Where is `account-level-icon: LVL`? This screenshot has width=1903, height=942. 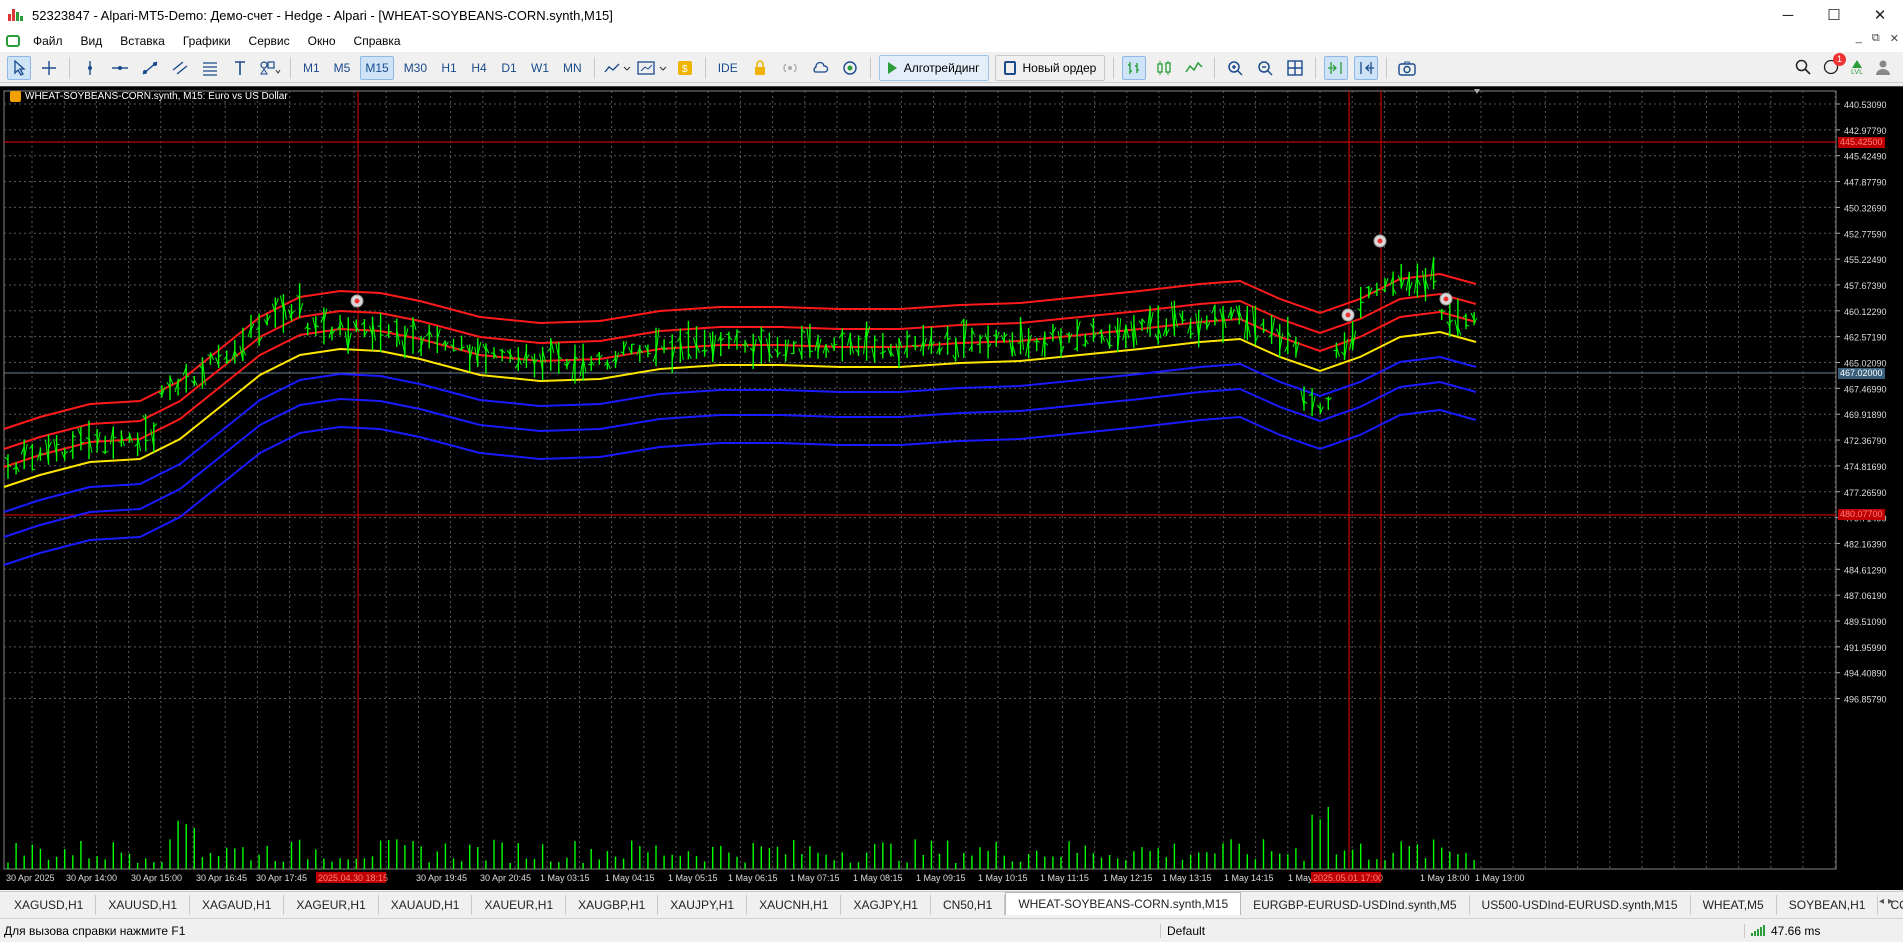 account-level-icon: LVL is located at coordinates (1857, 68).